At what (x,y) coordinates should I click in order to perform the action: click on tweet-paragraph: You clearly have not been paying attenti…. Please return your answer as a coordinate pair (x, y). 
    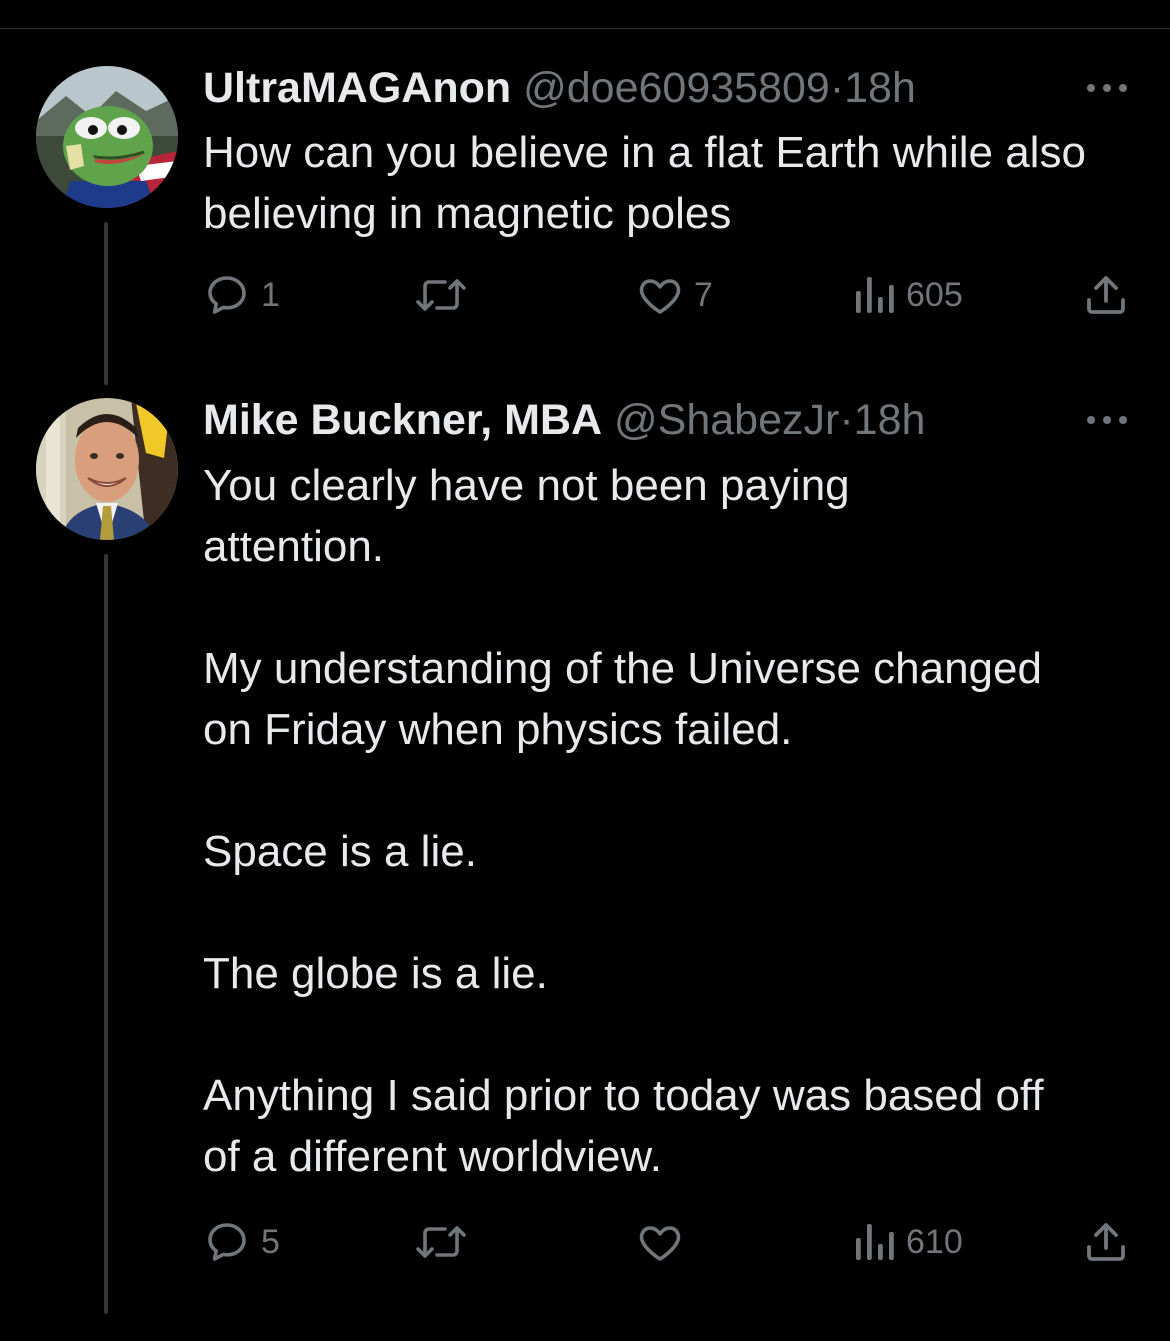
    Looking at the image, I should click on (526, 516).